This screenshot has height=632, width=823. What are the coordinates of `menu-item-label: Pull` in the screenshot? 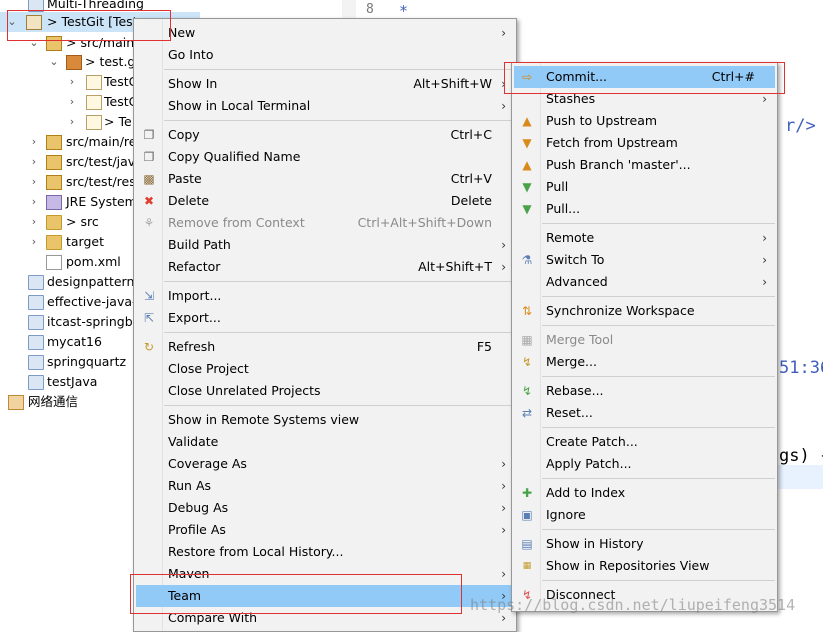 It's located at (557, 186).